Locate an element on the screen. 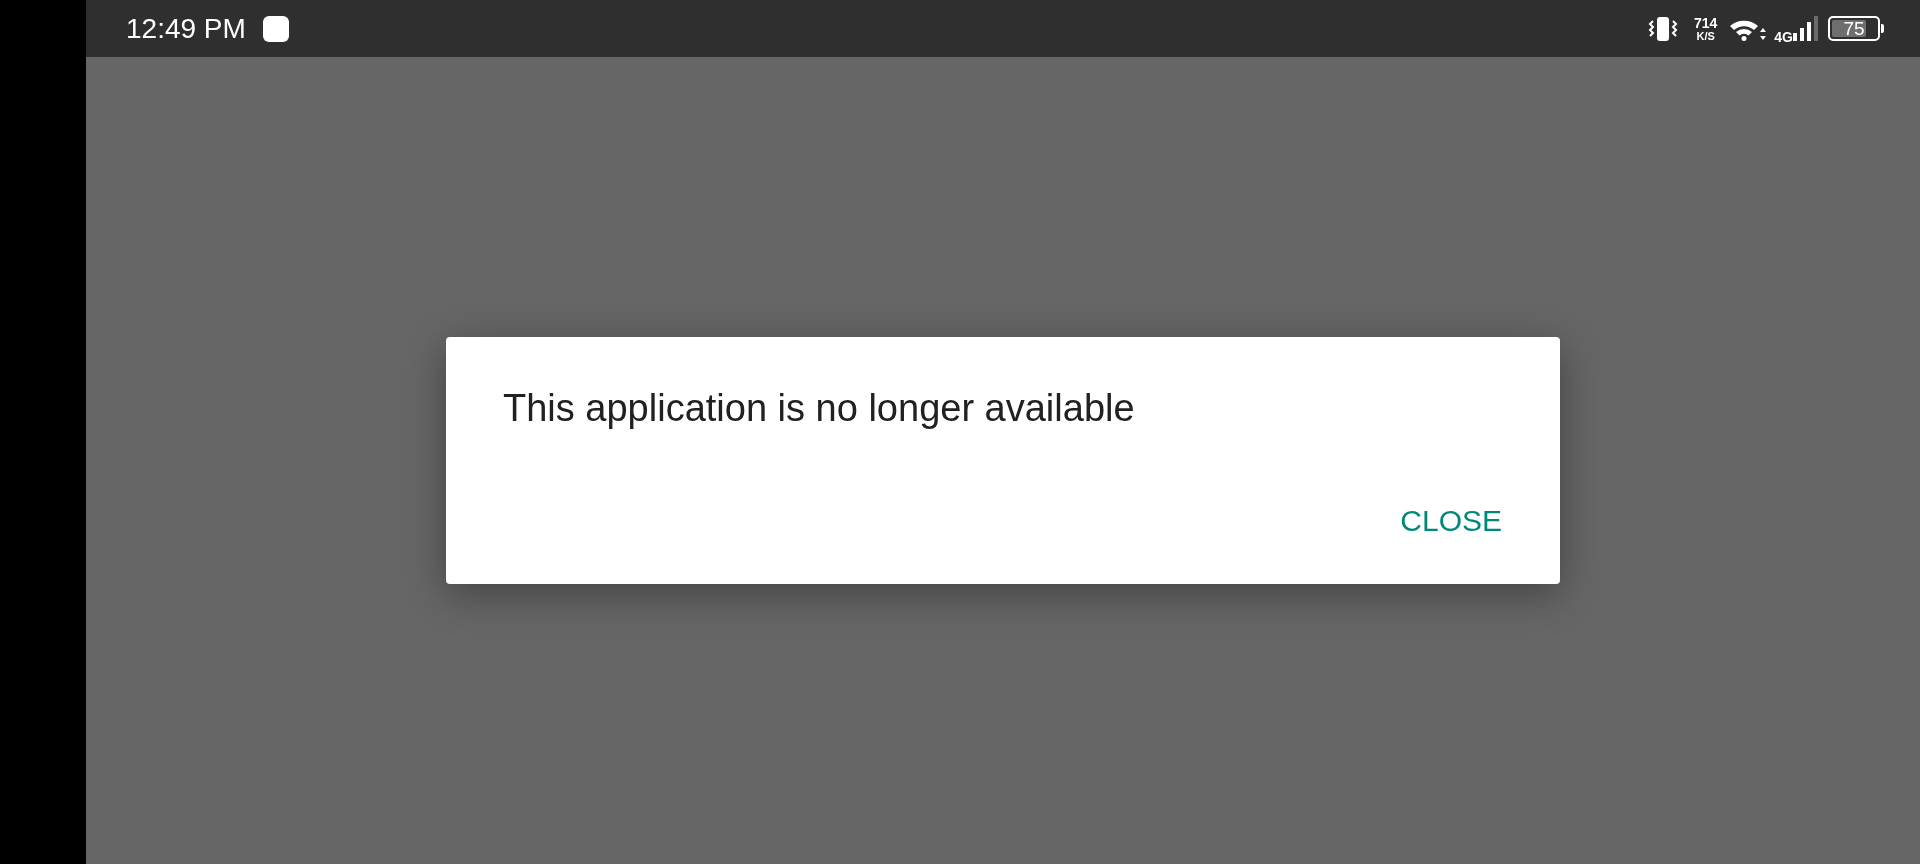 The height and width of the screenshot is (864, 1920). square-icon is located at coordinates (275, 28).